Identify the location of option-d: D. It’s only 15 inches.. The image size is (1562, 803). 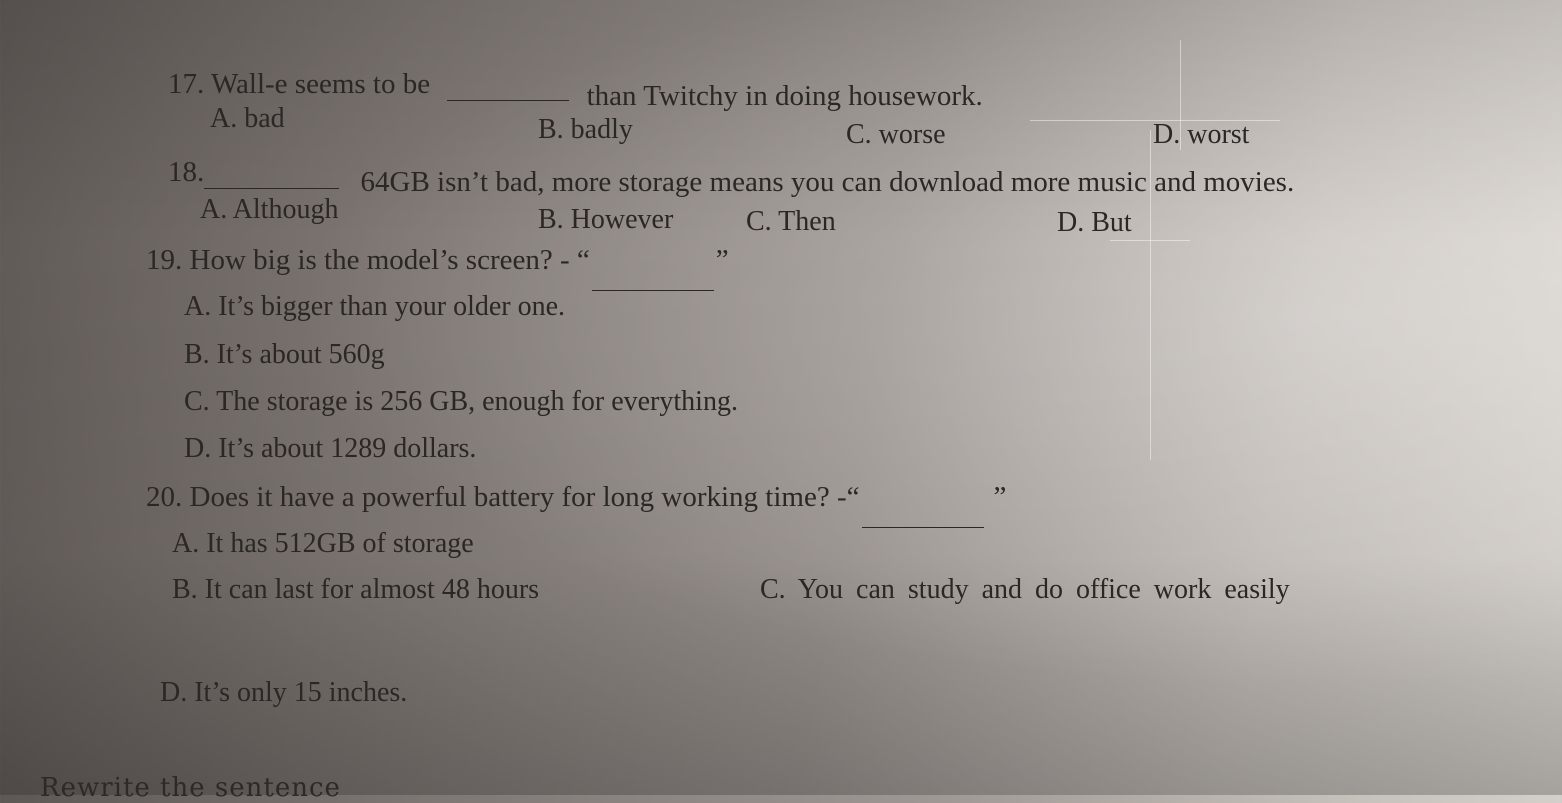
(284, 692).